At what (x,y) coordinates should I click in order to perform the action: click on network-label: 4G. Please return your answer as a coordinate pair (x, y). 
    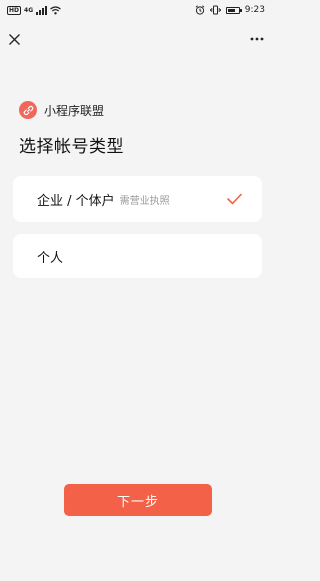
    Looking at the image, I should click on (29, 10).